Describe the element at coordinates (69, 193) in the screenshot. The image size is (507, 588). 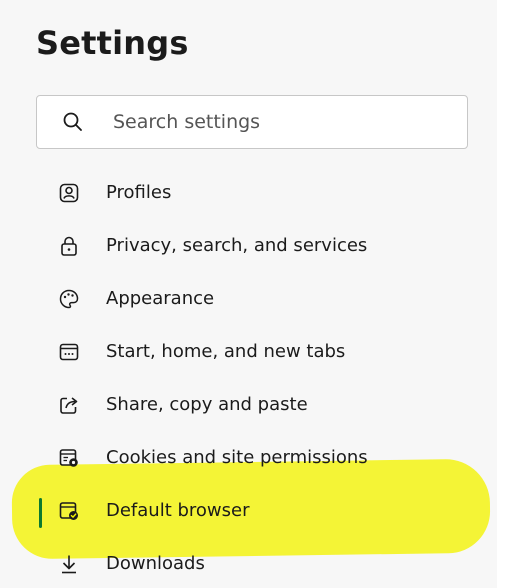
I see `profile-icon` at that location.